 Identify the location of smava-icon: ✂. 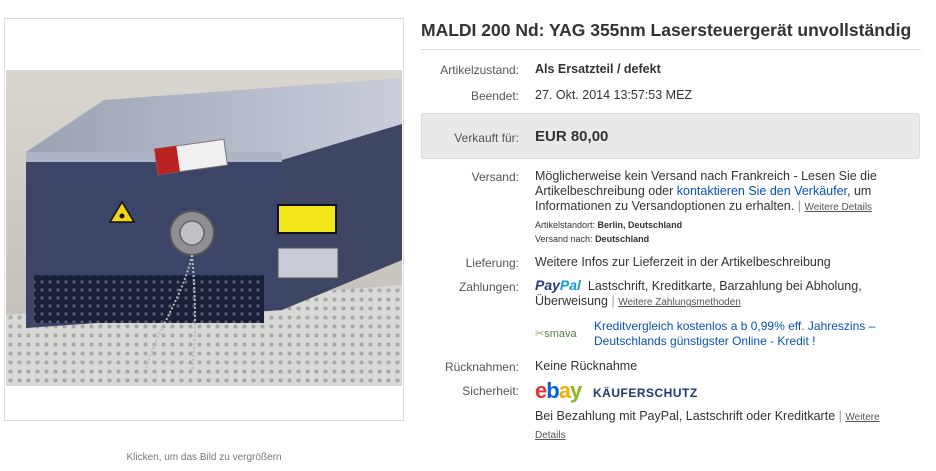
(540, 334).